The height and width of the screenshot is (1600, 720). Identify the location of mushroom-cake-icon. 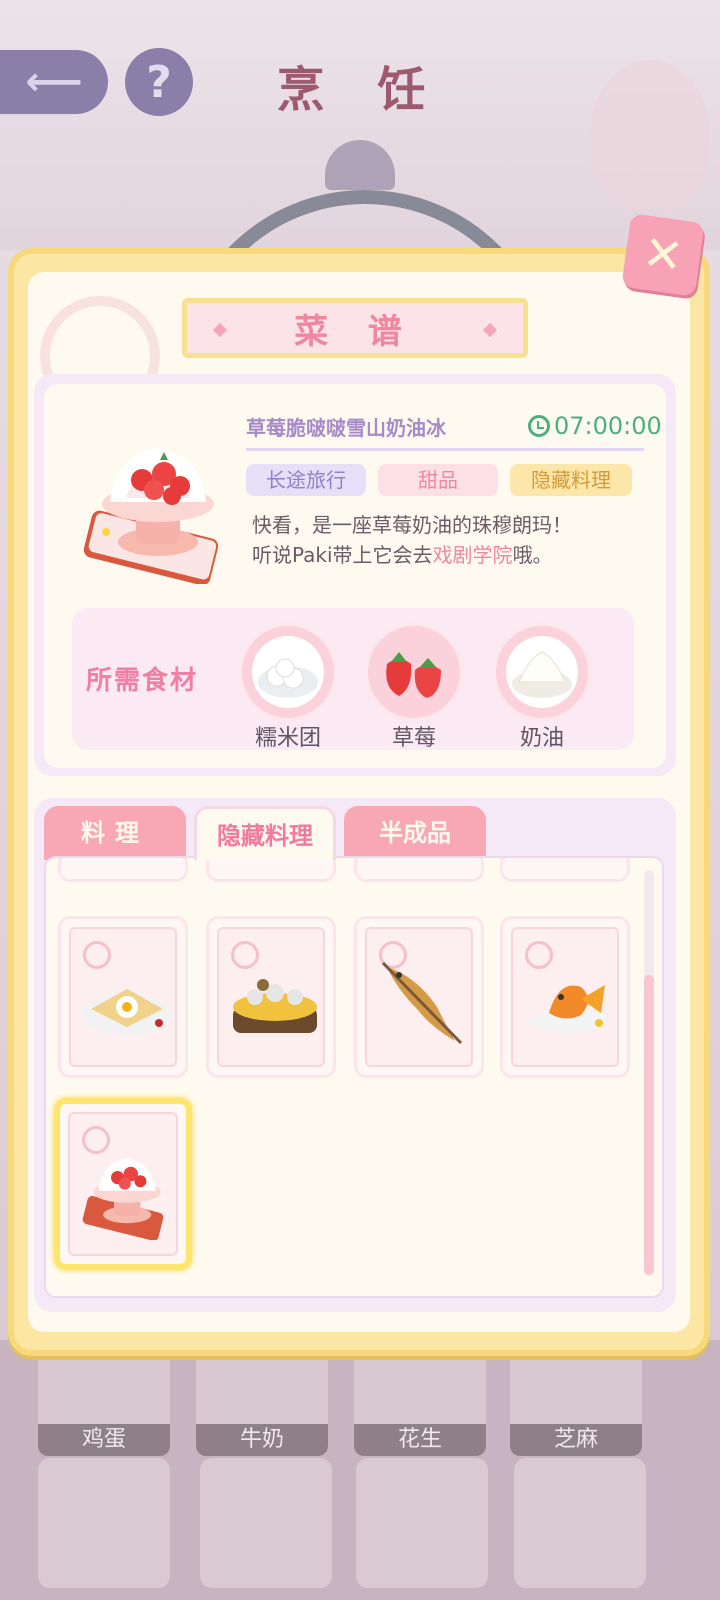
(275, 1006).